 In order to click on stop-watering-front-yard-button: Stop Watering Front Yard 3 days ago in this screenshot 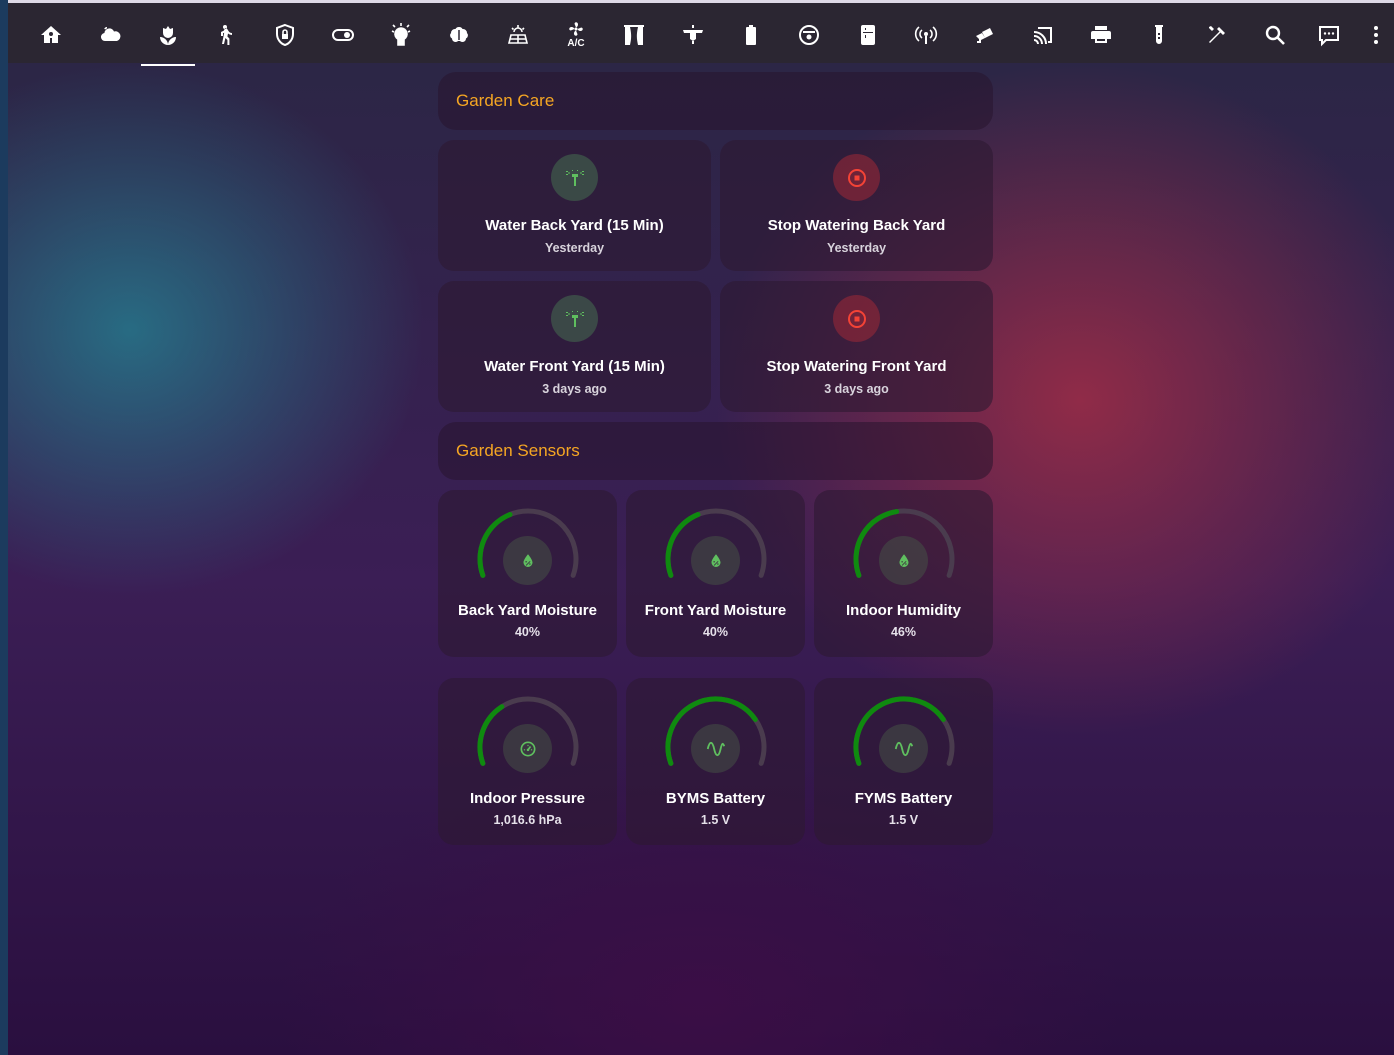, I will do `click(856, 346)`.